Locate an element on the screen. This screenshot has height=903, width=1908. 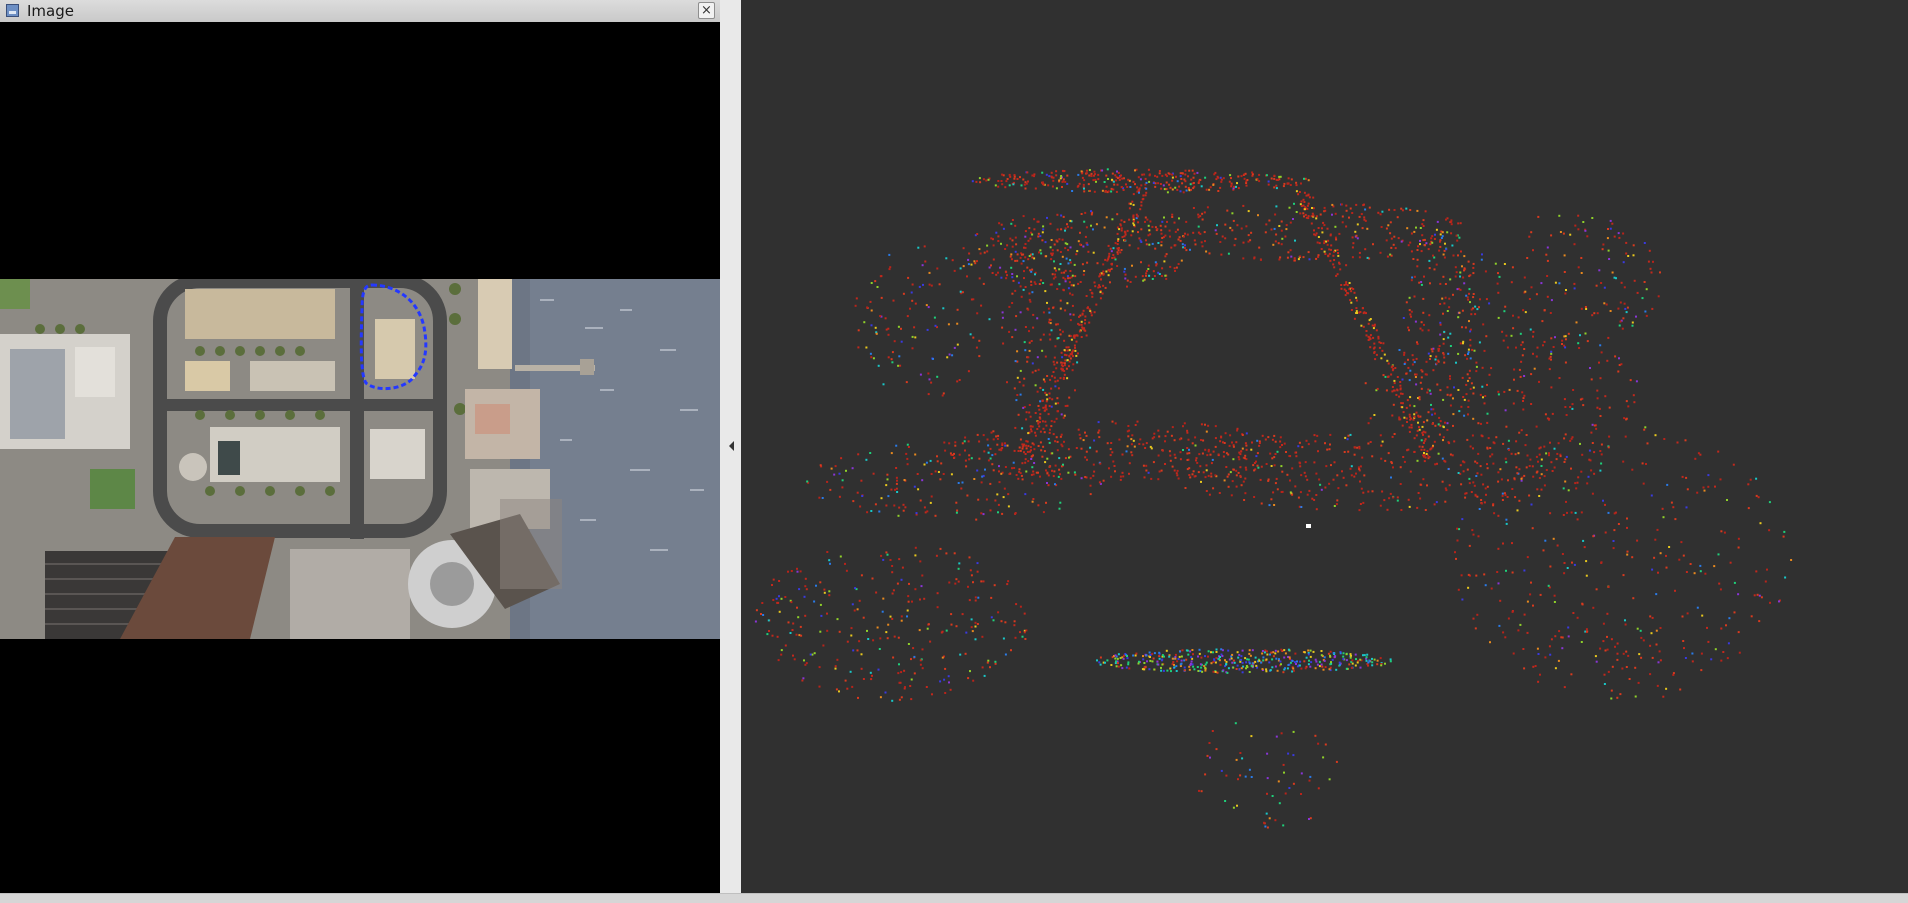
collapse-left-icon is located at coordinates (731, 446).